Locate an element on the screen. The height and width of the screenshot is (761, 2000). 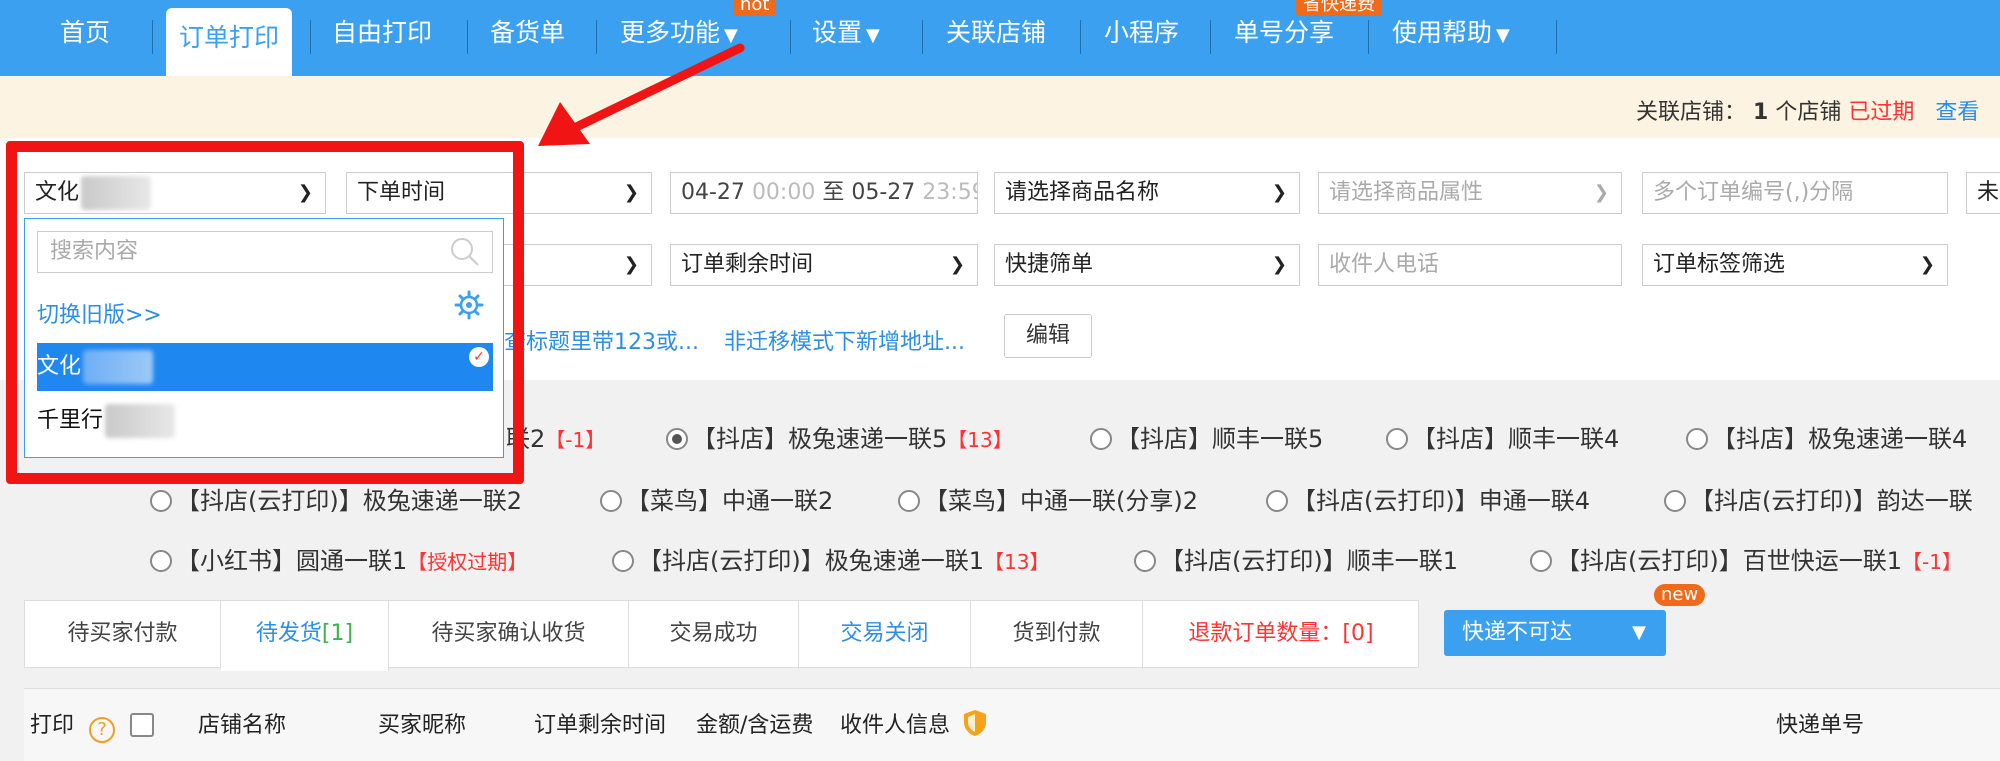
order-number-input: 多个订单编号(,)分隔 is located at coordinates (1795, 193).